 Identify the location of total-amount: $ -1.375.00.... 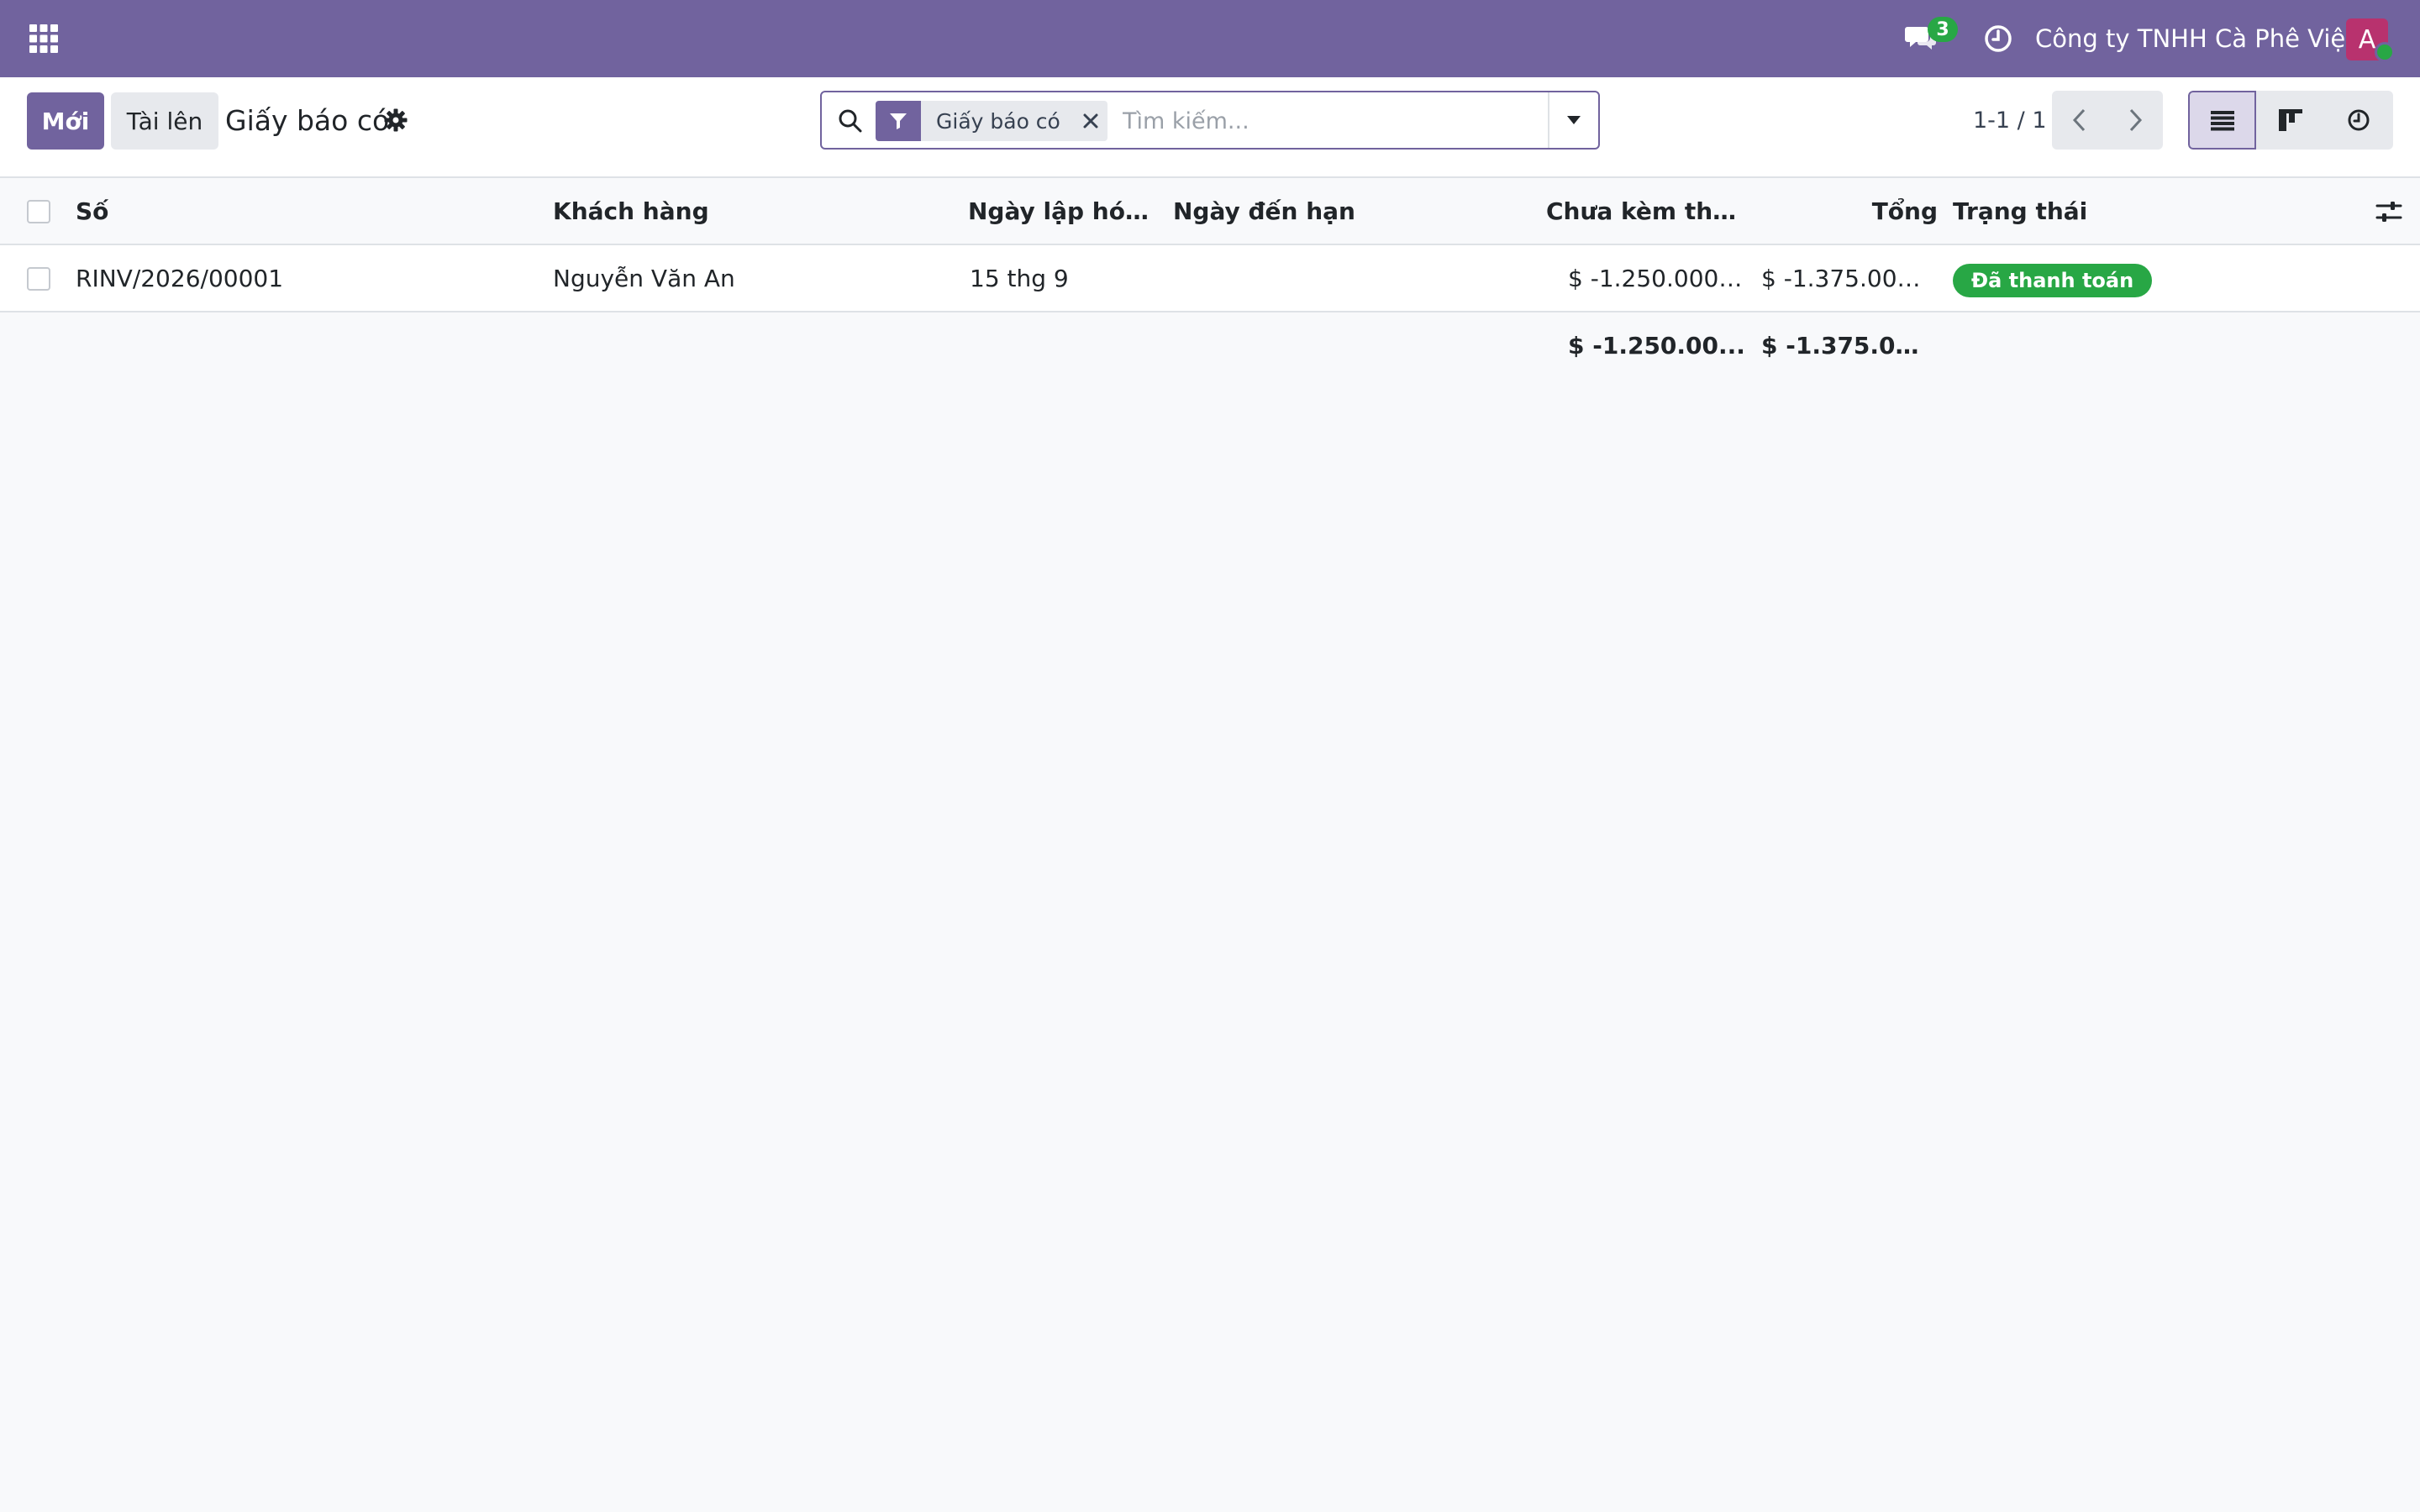
(1847, 346).